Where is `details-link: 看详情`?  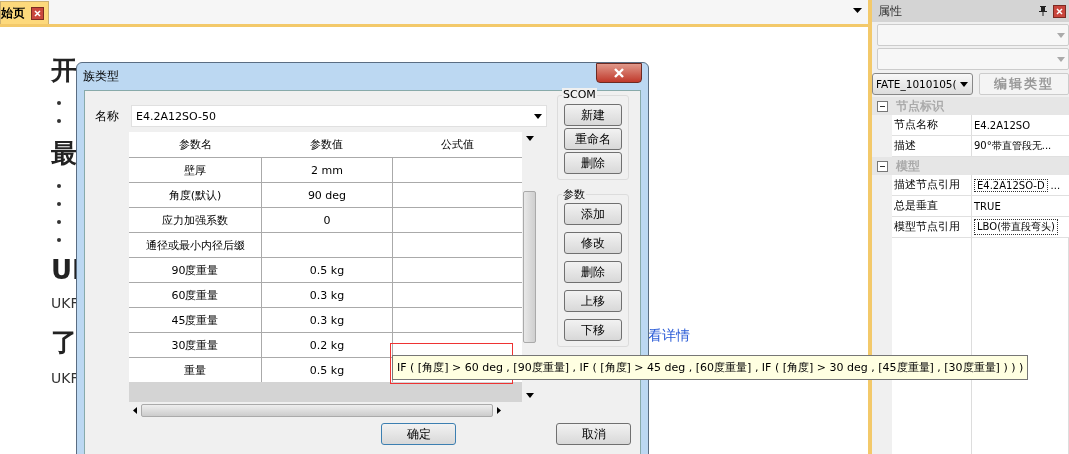 details-link: 看详情 is located at coordinates (669, 336).